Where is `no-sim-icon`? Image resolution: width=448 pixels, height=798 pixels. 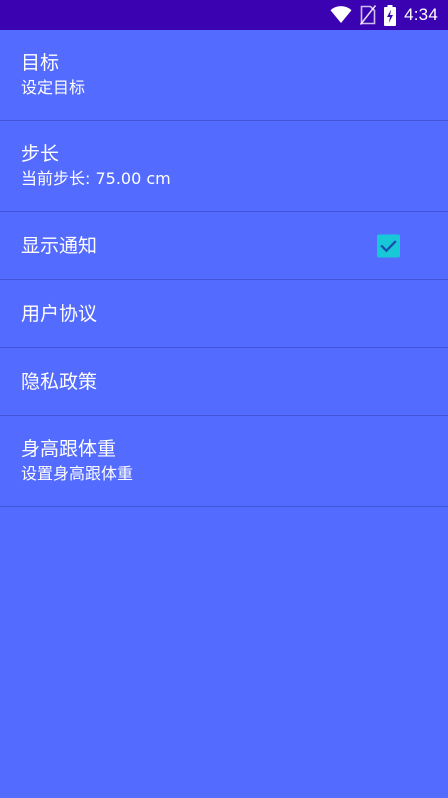
no-sim-icon is located at coordinates (368, 15).